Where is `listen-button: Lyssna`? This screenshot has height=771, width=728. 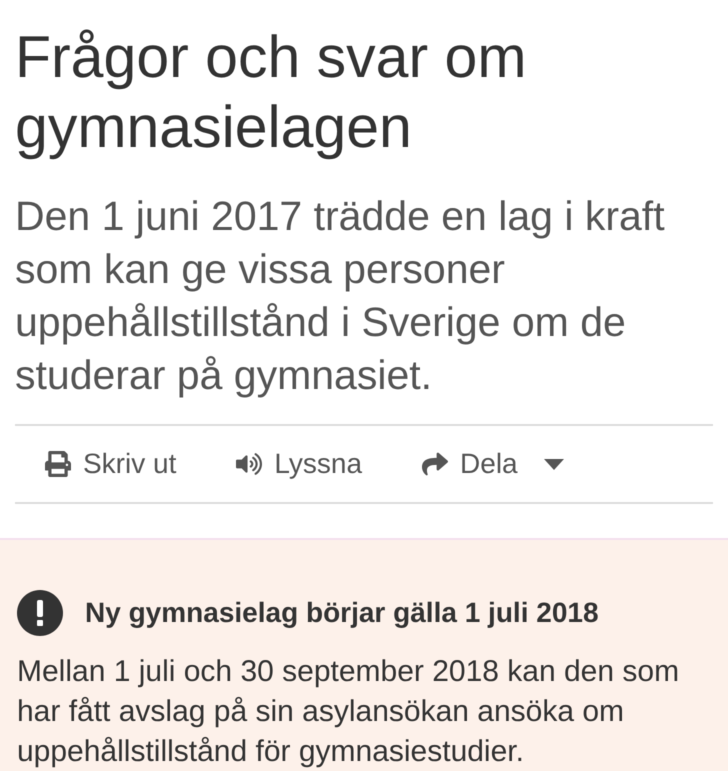 listen-button: Lyssna is located at coordinates (299, 464).